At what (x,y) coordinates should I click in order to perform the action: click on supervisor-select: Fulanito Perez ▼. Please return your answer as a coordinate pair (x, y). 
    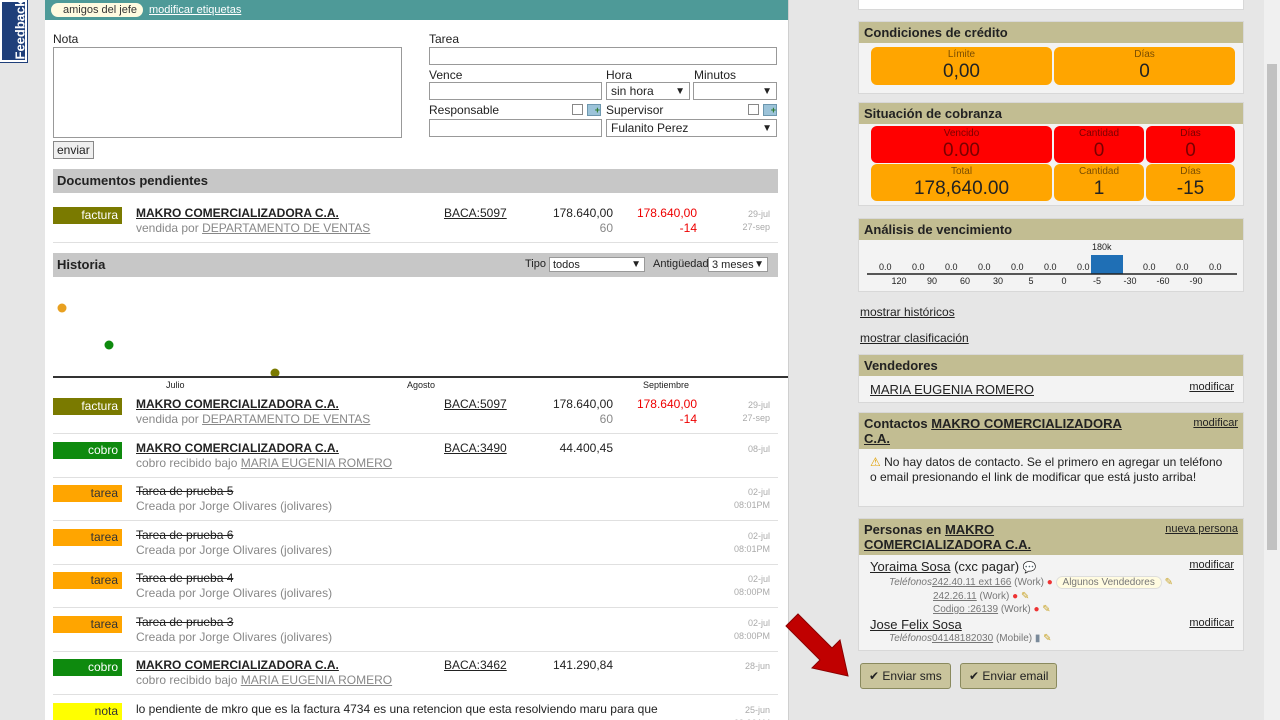
    Looking at the image, I should click on (691, 128).